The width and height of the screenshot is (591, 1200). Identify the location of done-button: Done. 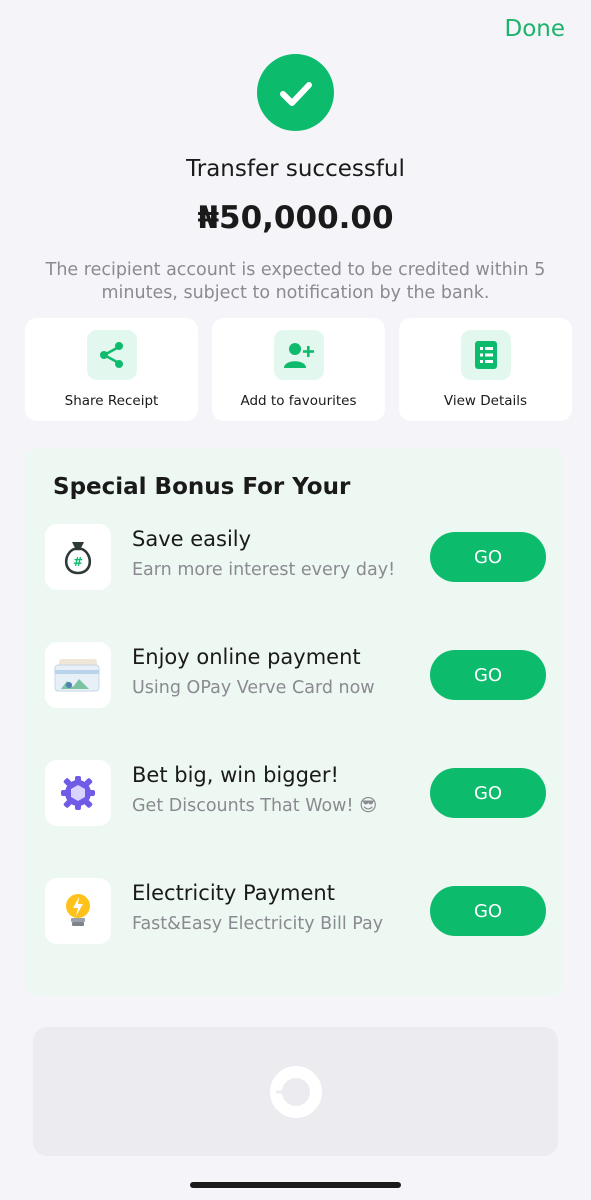
(534, 29).